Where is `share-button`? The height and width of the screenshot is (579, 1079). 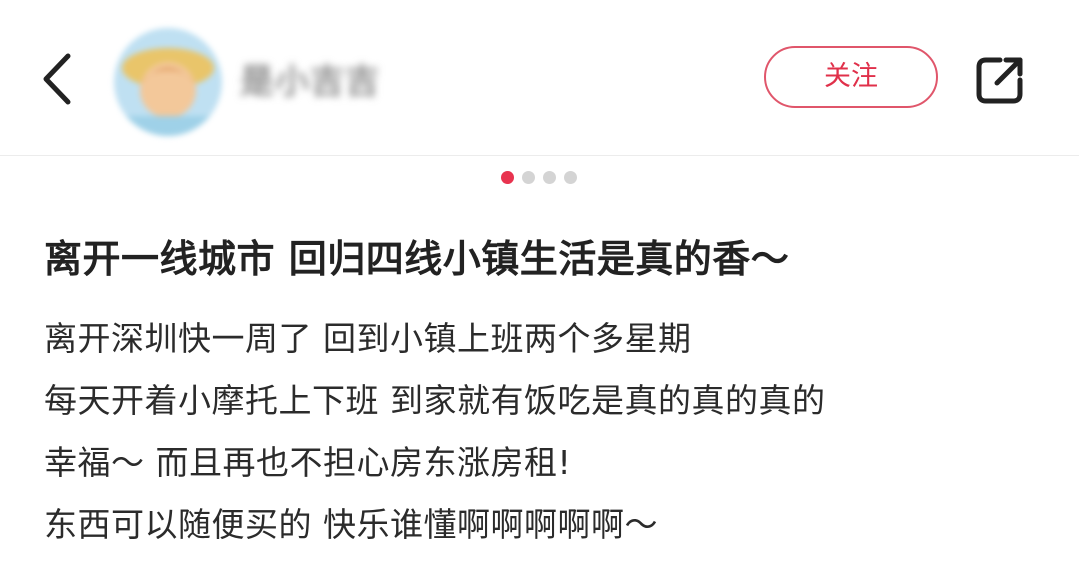 share-button is located at coordinates (1000, 80).